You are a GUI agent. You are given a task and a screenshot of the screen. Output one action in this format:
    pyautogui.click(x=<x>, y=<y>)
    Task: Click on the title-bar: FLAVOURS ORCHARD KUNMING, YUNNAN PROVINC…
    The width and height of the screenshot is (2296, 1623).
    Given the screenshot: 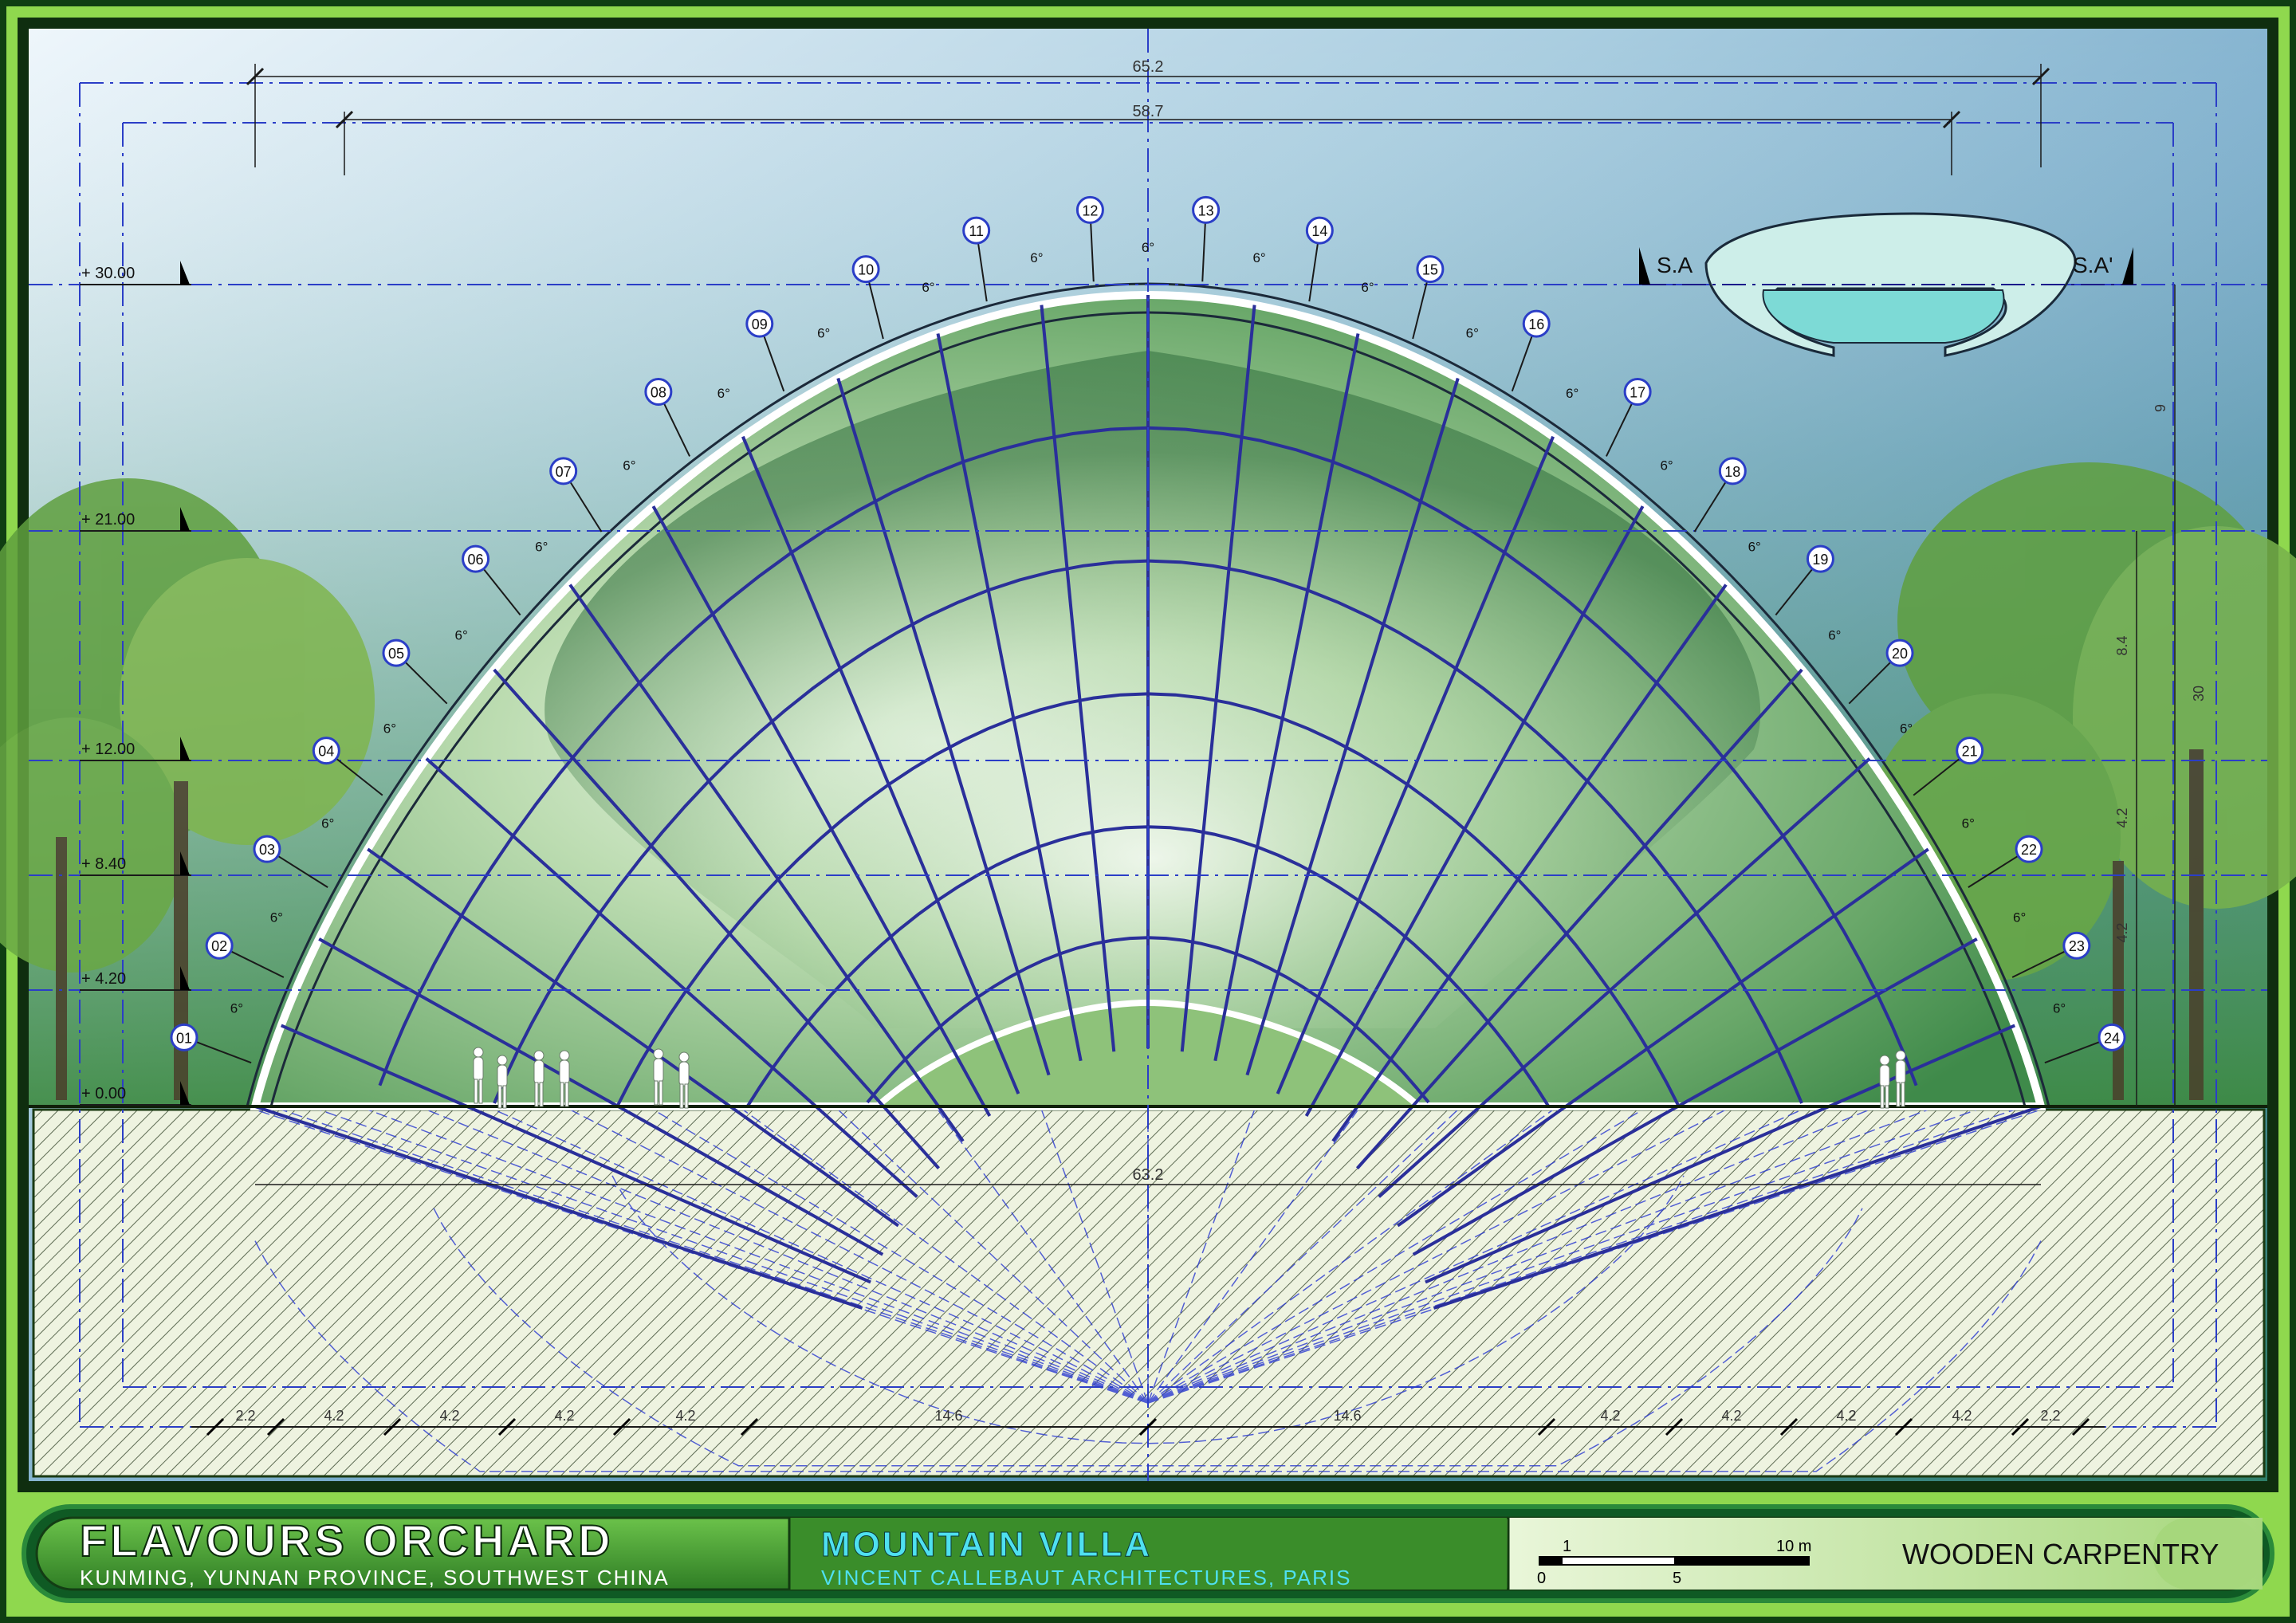 What is the action you would take?
    pyautogui.click(x=1148, y=1553)
    